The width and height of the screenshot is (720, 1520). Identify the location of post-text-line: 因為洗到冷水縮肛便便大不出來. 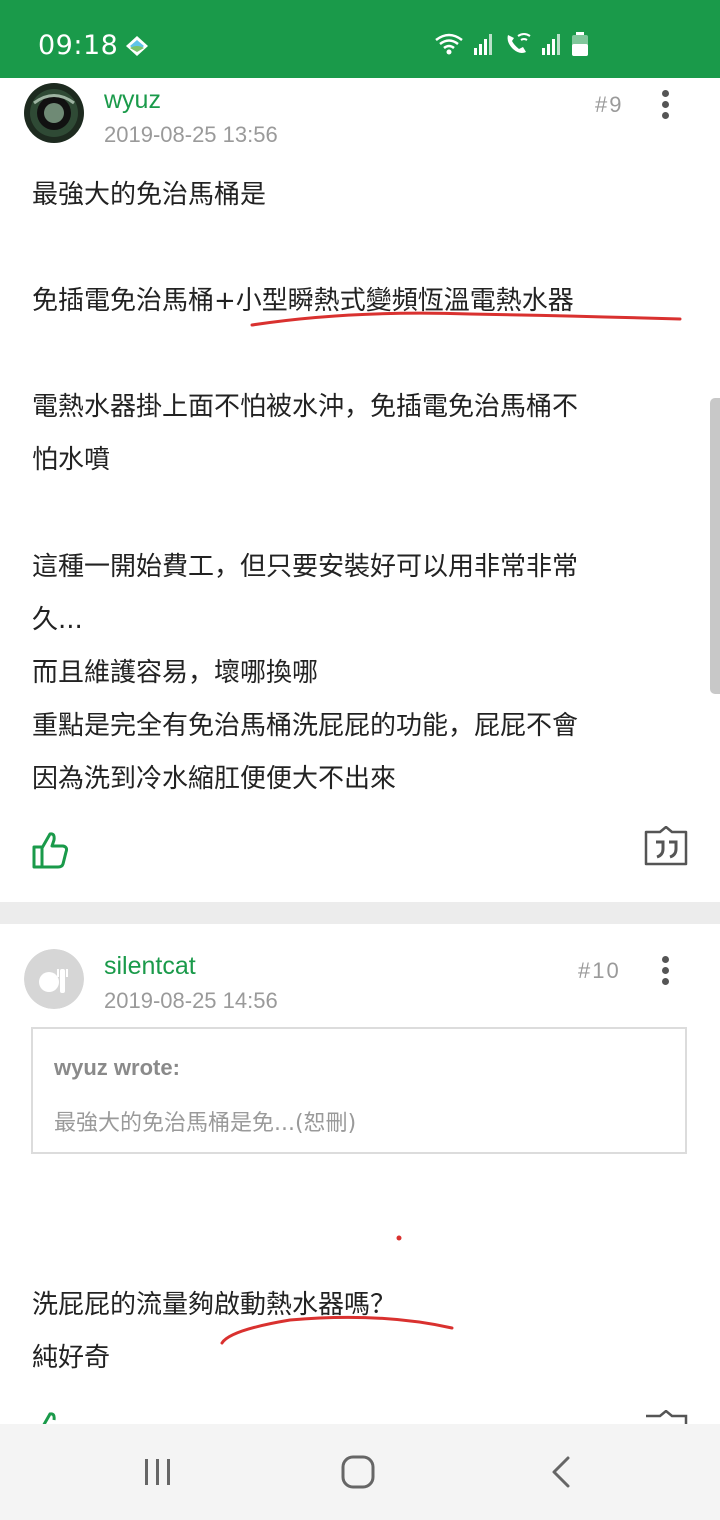
(214, 779).